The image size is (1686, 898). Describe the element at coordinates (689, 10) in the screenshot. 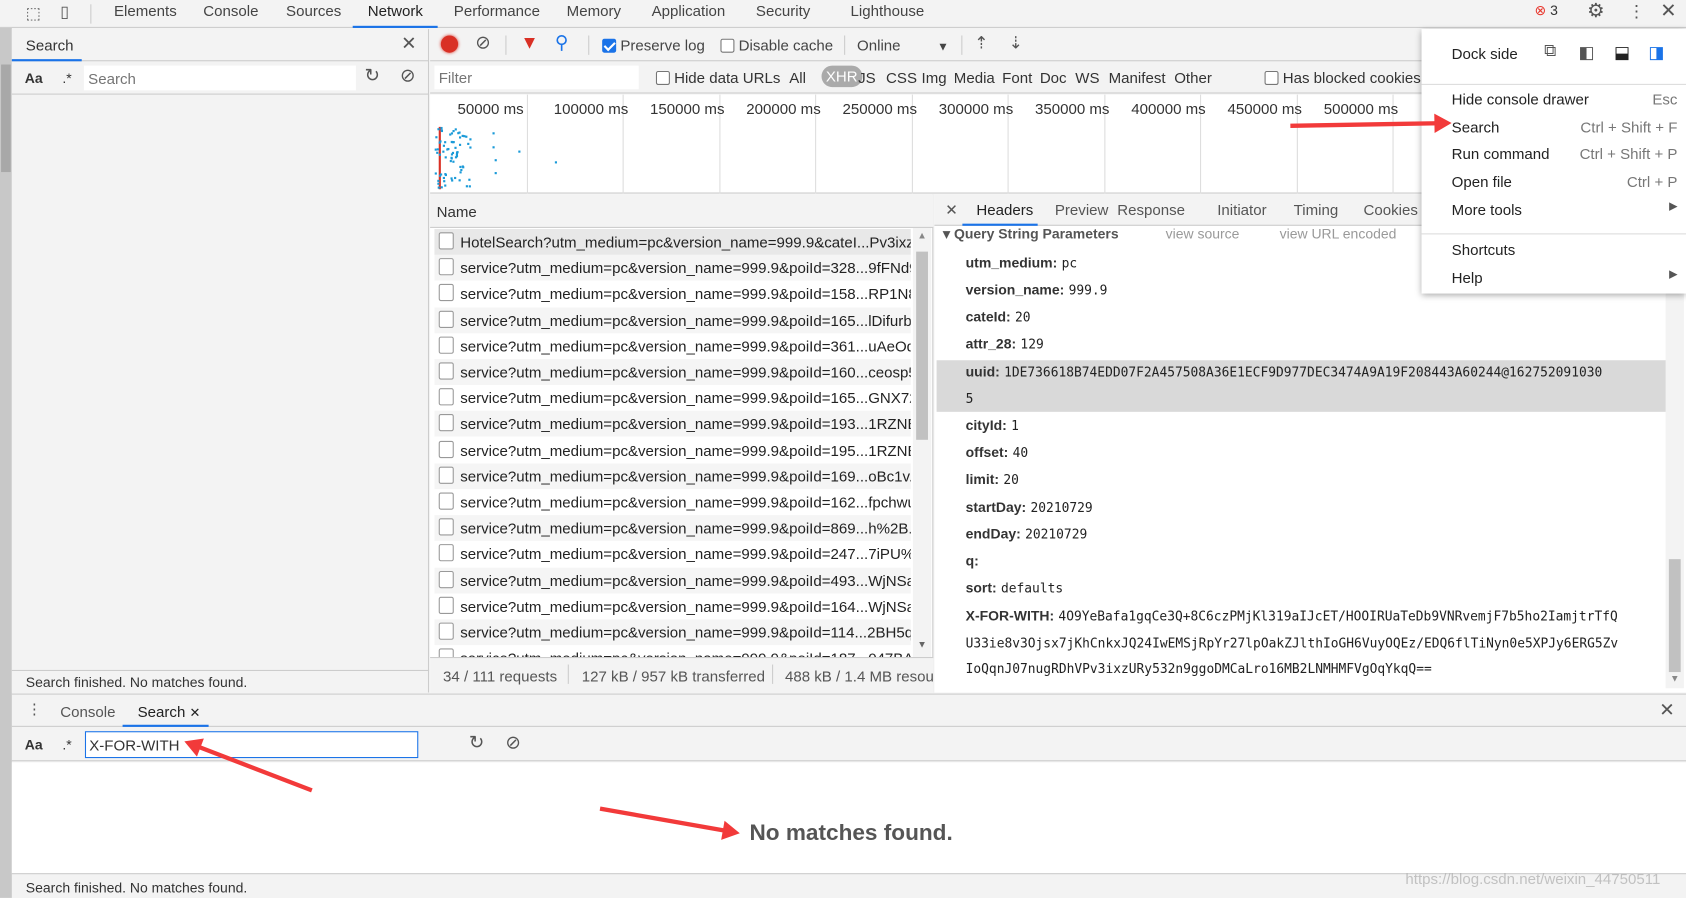

I see `tab-application: Application` at that location.